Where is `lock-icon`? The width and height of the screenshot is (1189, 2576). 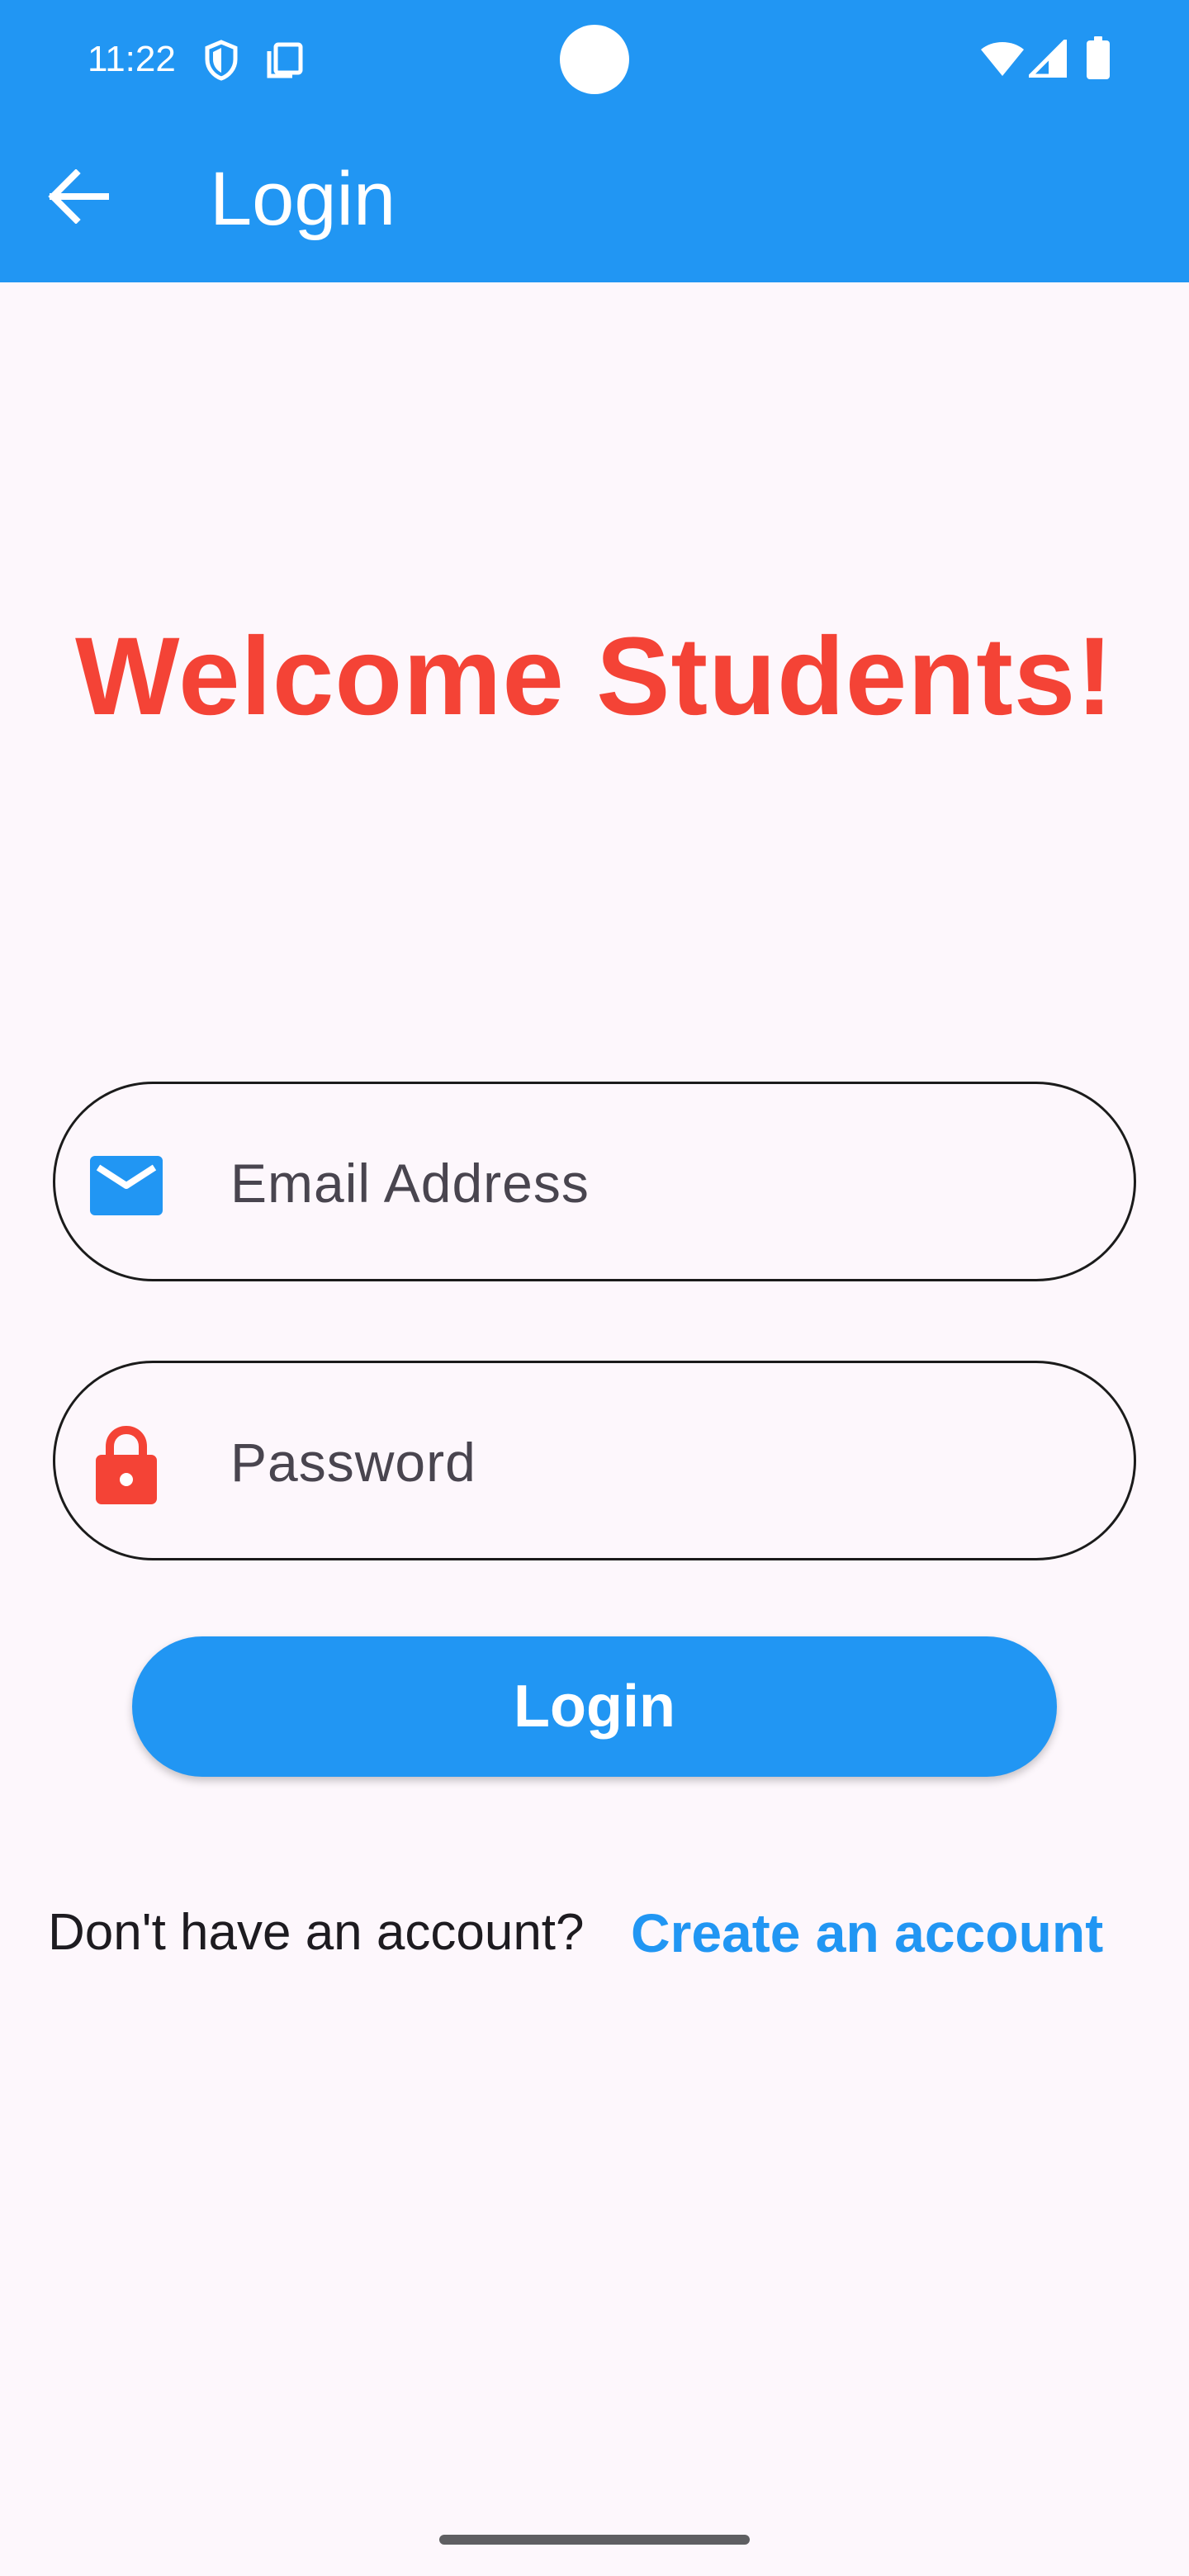 lock-icon is located at coordinates (126, 1464).